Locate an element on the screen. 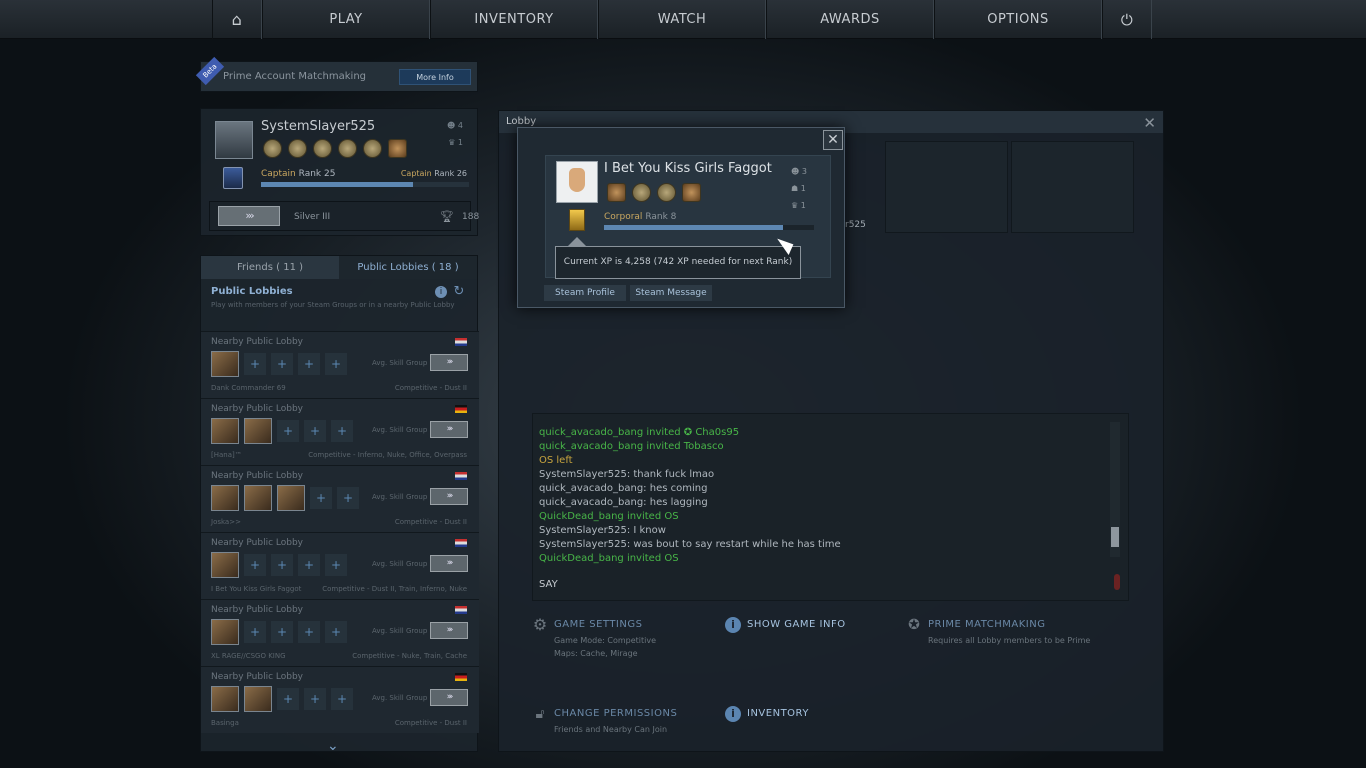  lobby-owner: I Bet You Kiss Girls Faggot is located at coordinates (256, 589).